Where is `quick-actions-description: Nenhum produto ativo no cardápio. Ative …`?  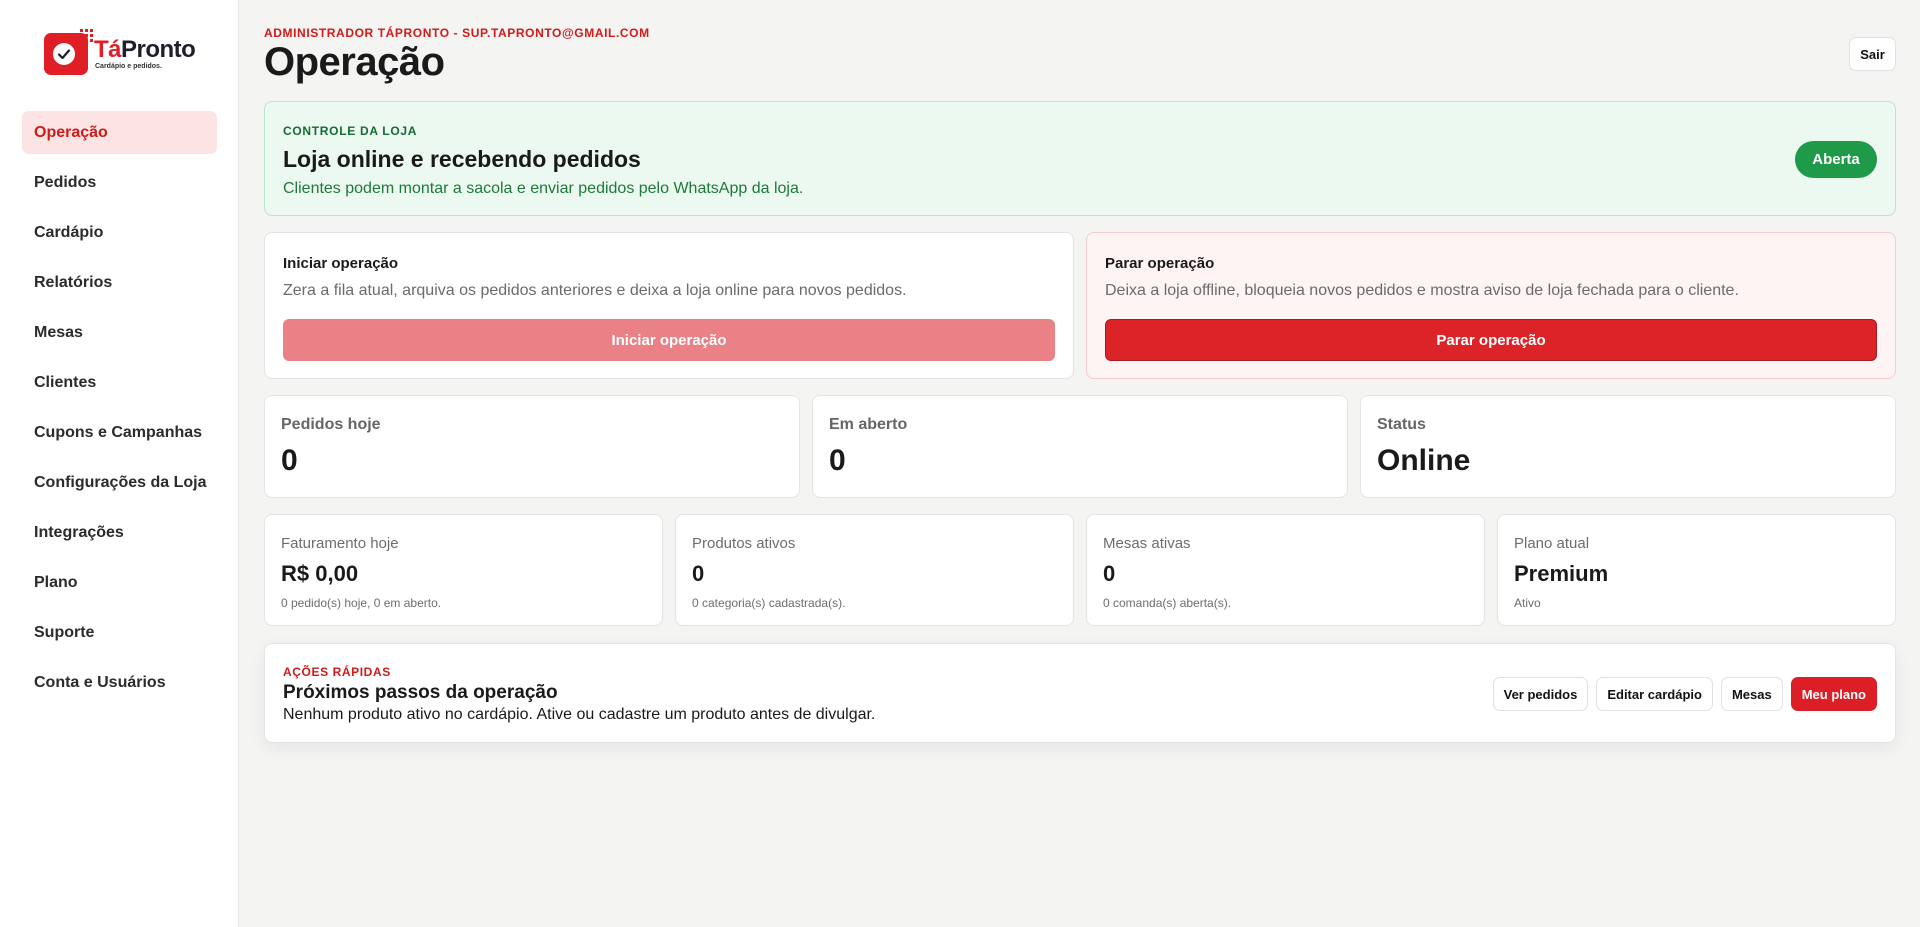 quick-actions-description: Nenhum produto ativo no cardápio. Ative … is located at coordinates (579, 714).